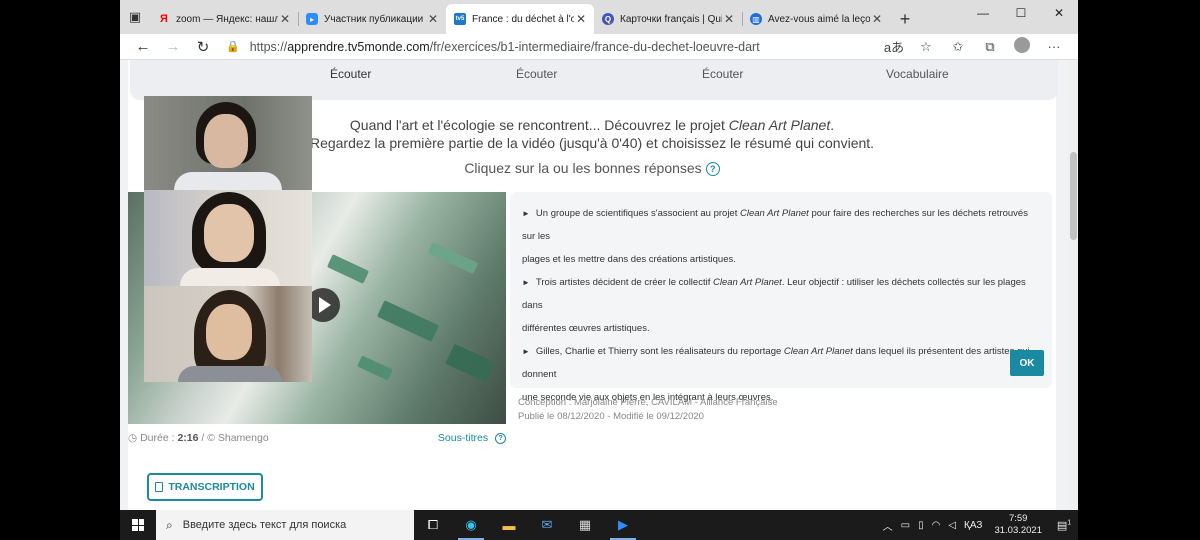  What do you see at coordinates (1054, 46) in the screenshot?
I see `more-icon: ···` at bounding box center [1054, 46].